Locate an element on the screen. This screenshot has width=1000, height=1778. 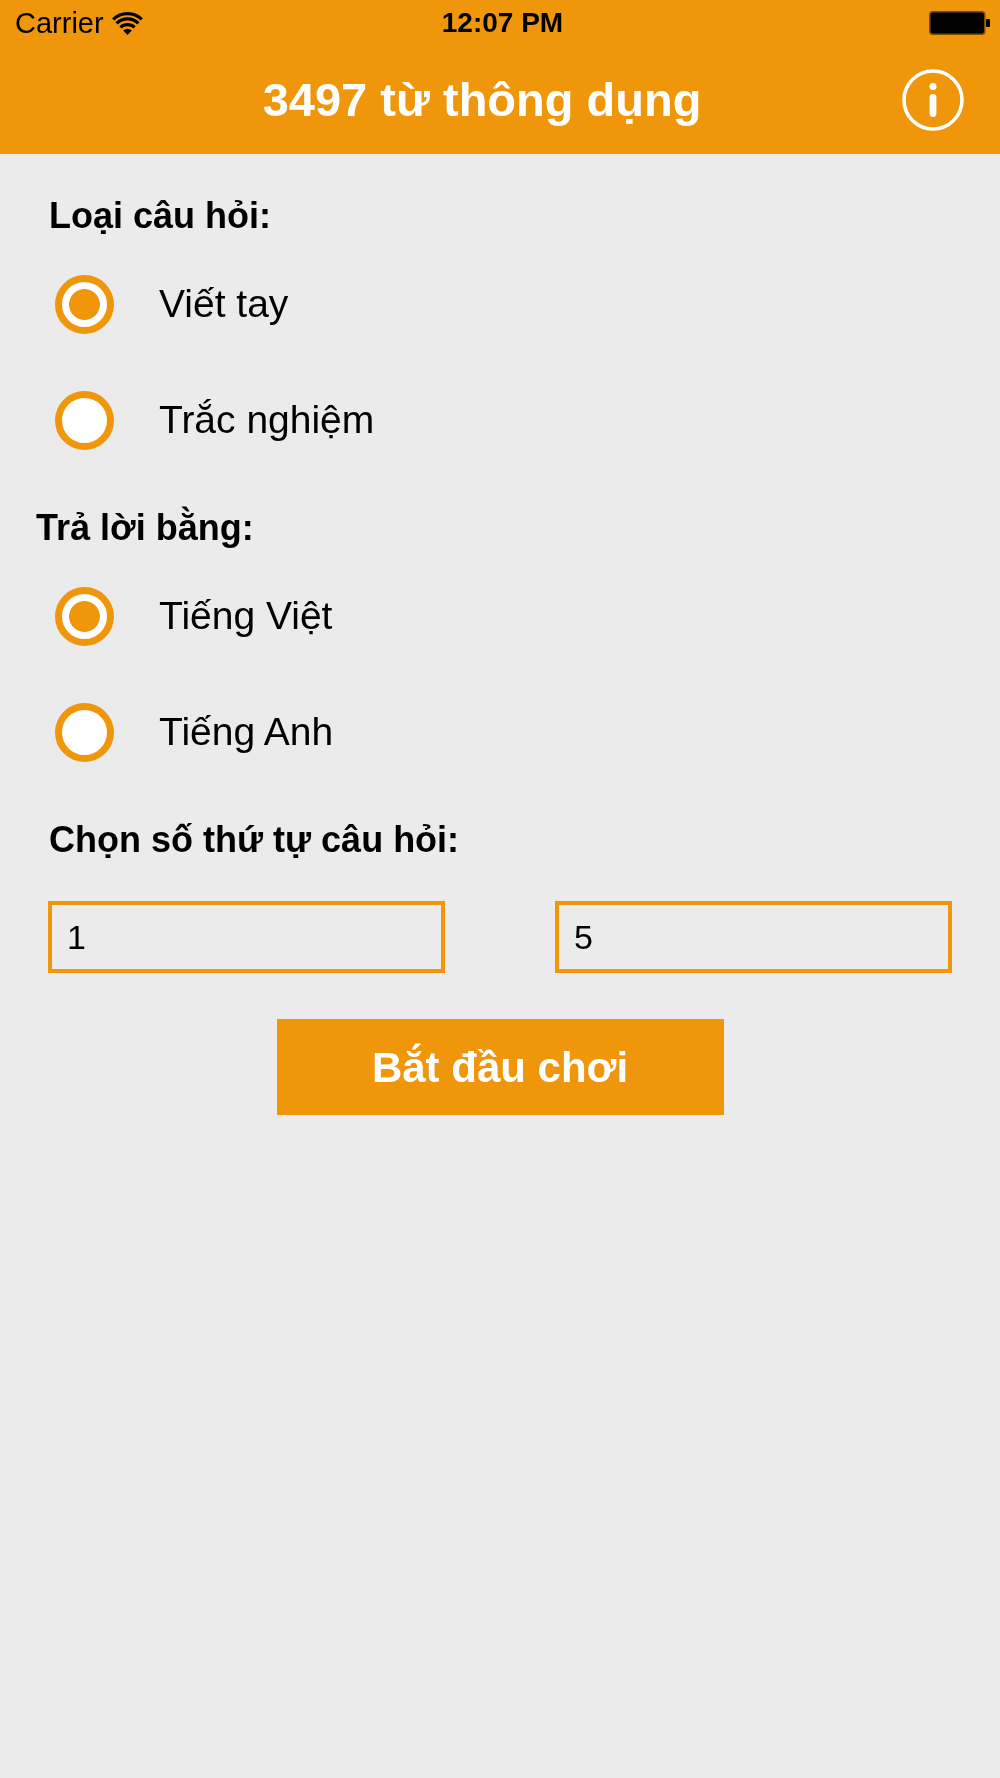
input-field: 5 is located at coordinates (753, 937).